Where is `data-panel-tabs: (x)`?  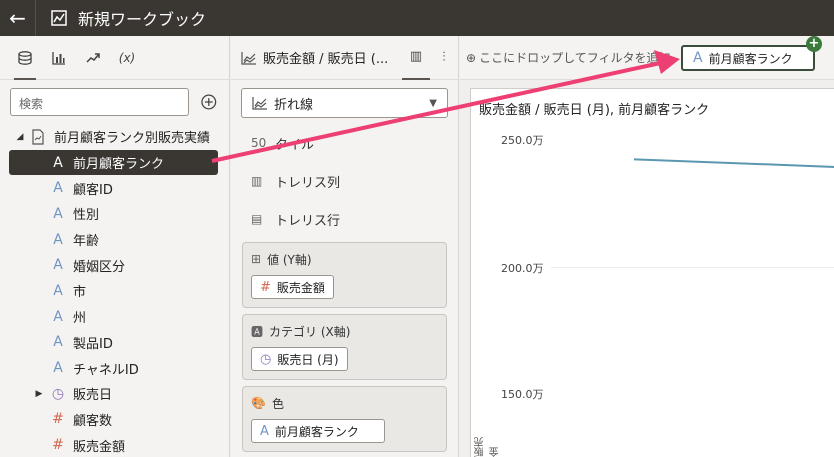
data-panel-tabs: (x) is located at coordinates (114, 58).